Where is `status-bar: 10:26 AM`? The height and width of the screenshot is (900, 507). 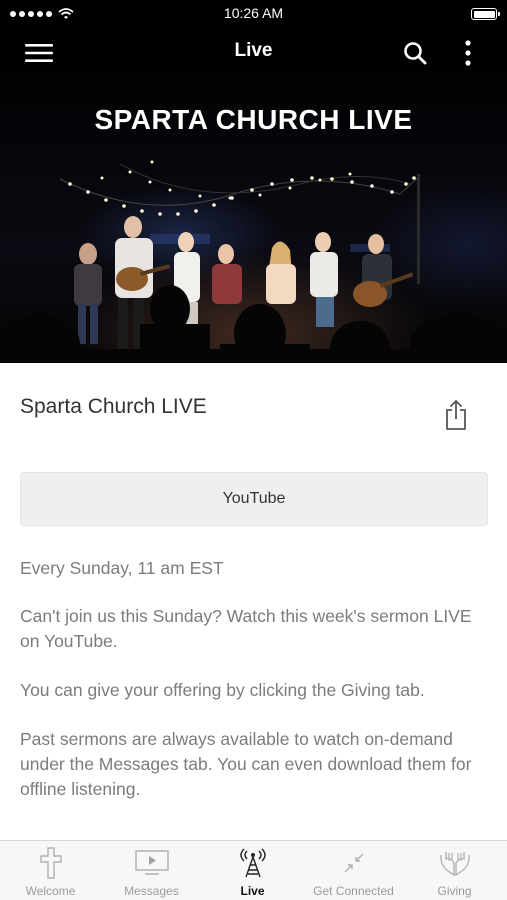
status-bar: 10:26 AM is located at coordinates (253, 14).